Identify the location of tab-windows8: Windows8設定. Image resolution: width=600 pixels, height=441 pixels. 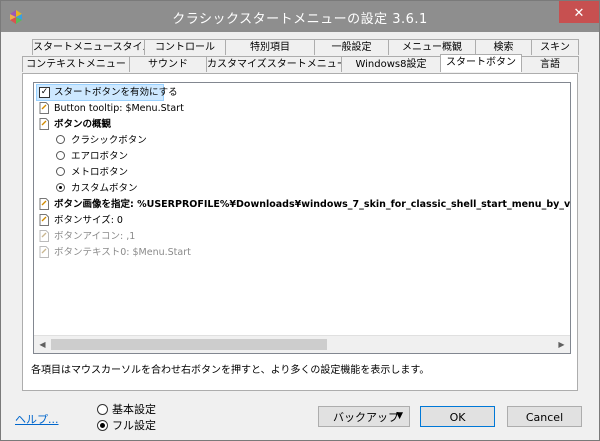
(391, 64).